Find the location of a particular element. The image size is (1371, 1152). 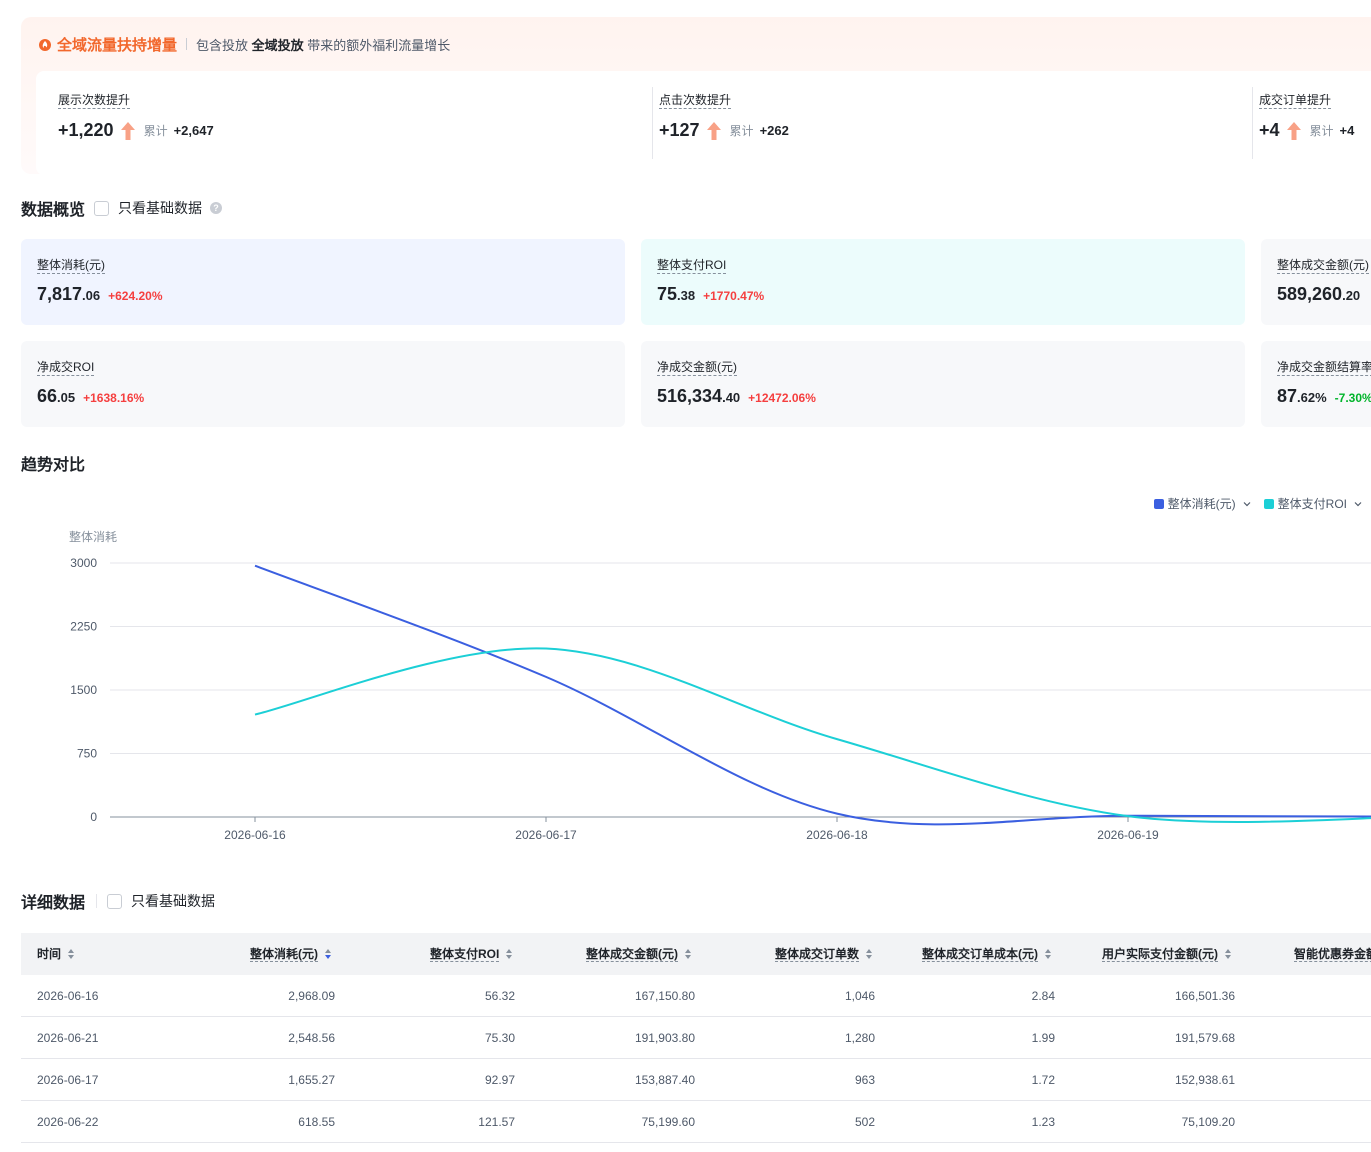

table-cell: 56.32 is located at coordinates (499, 996).